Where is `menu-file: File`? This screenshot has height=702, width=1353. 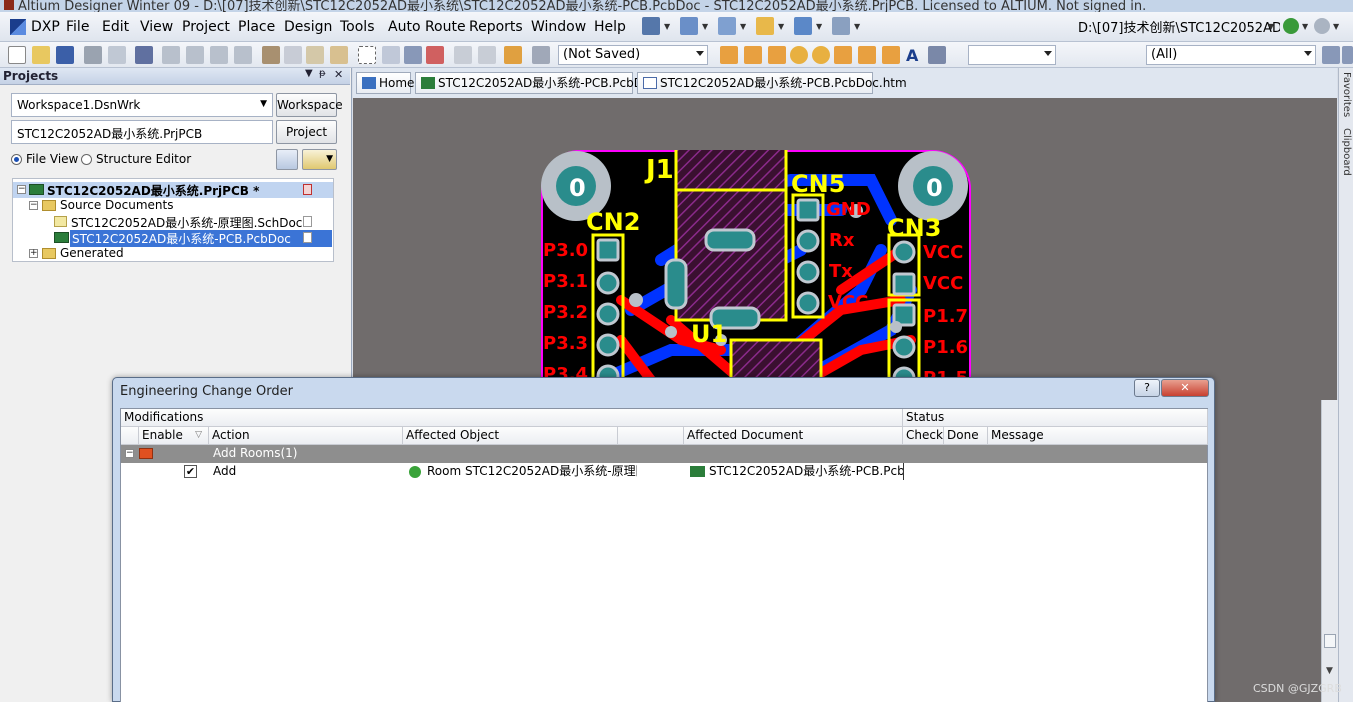
menu-file: File is located at coordinates (77, 27).